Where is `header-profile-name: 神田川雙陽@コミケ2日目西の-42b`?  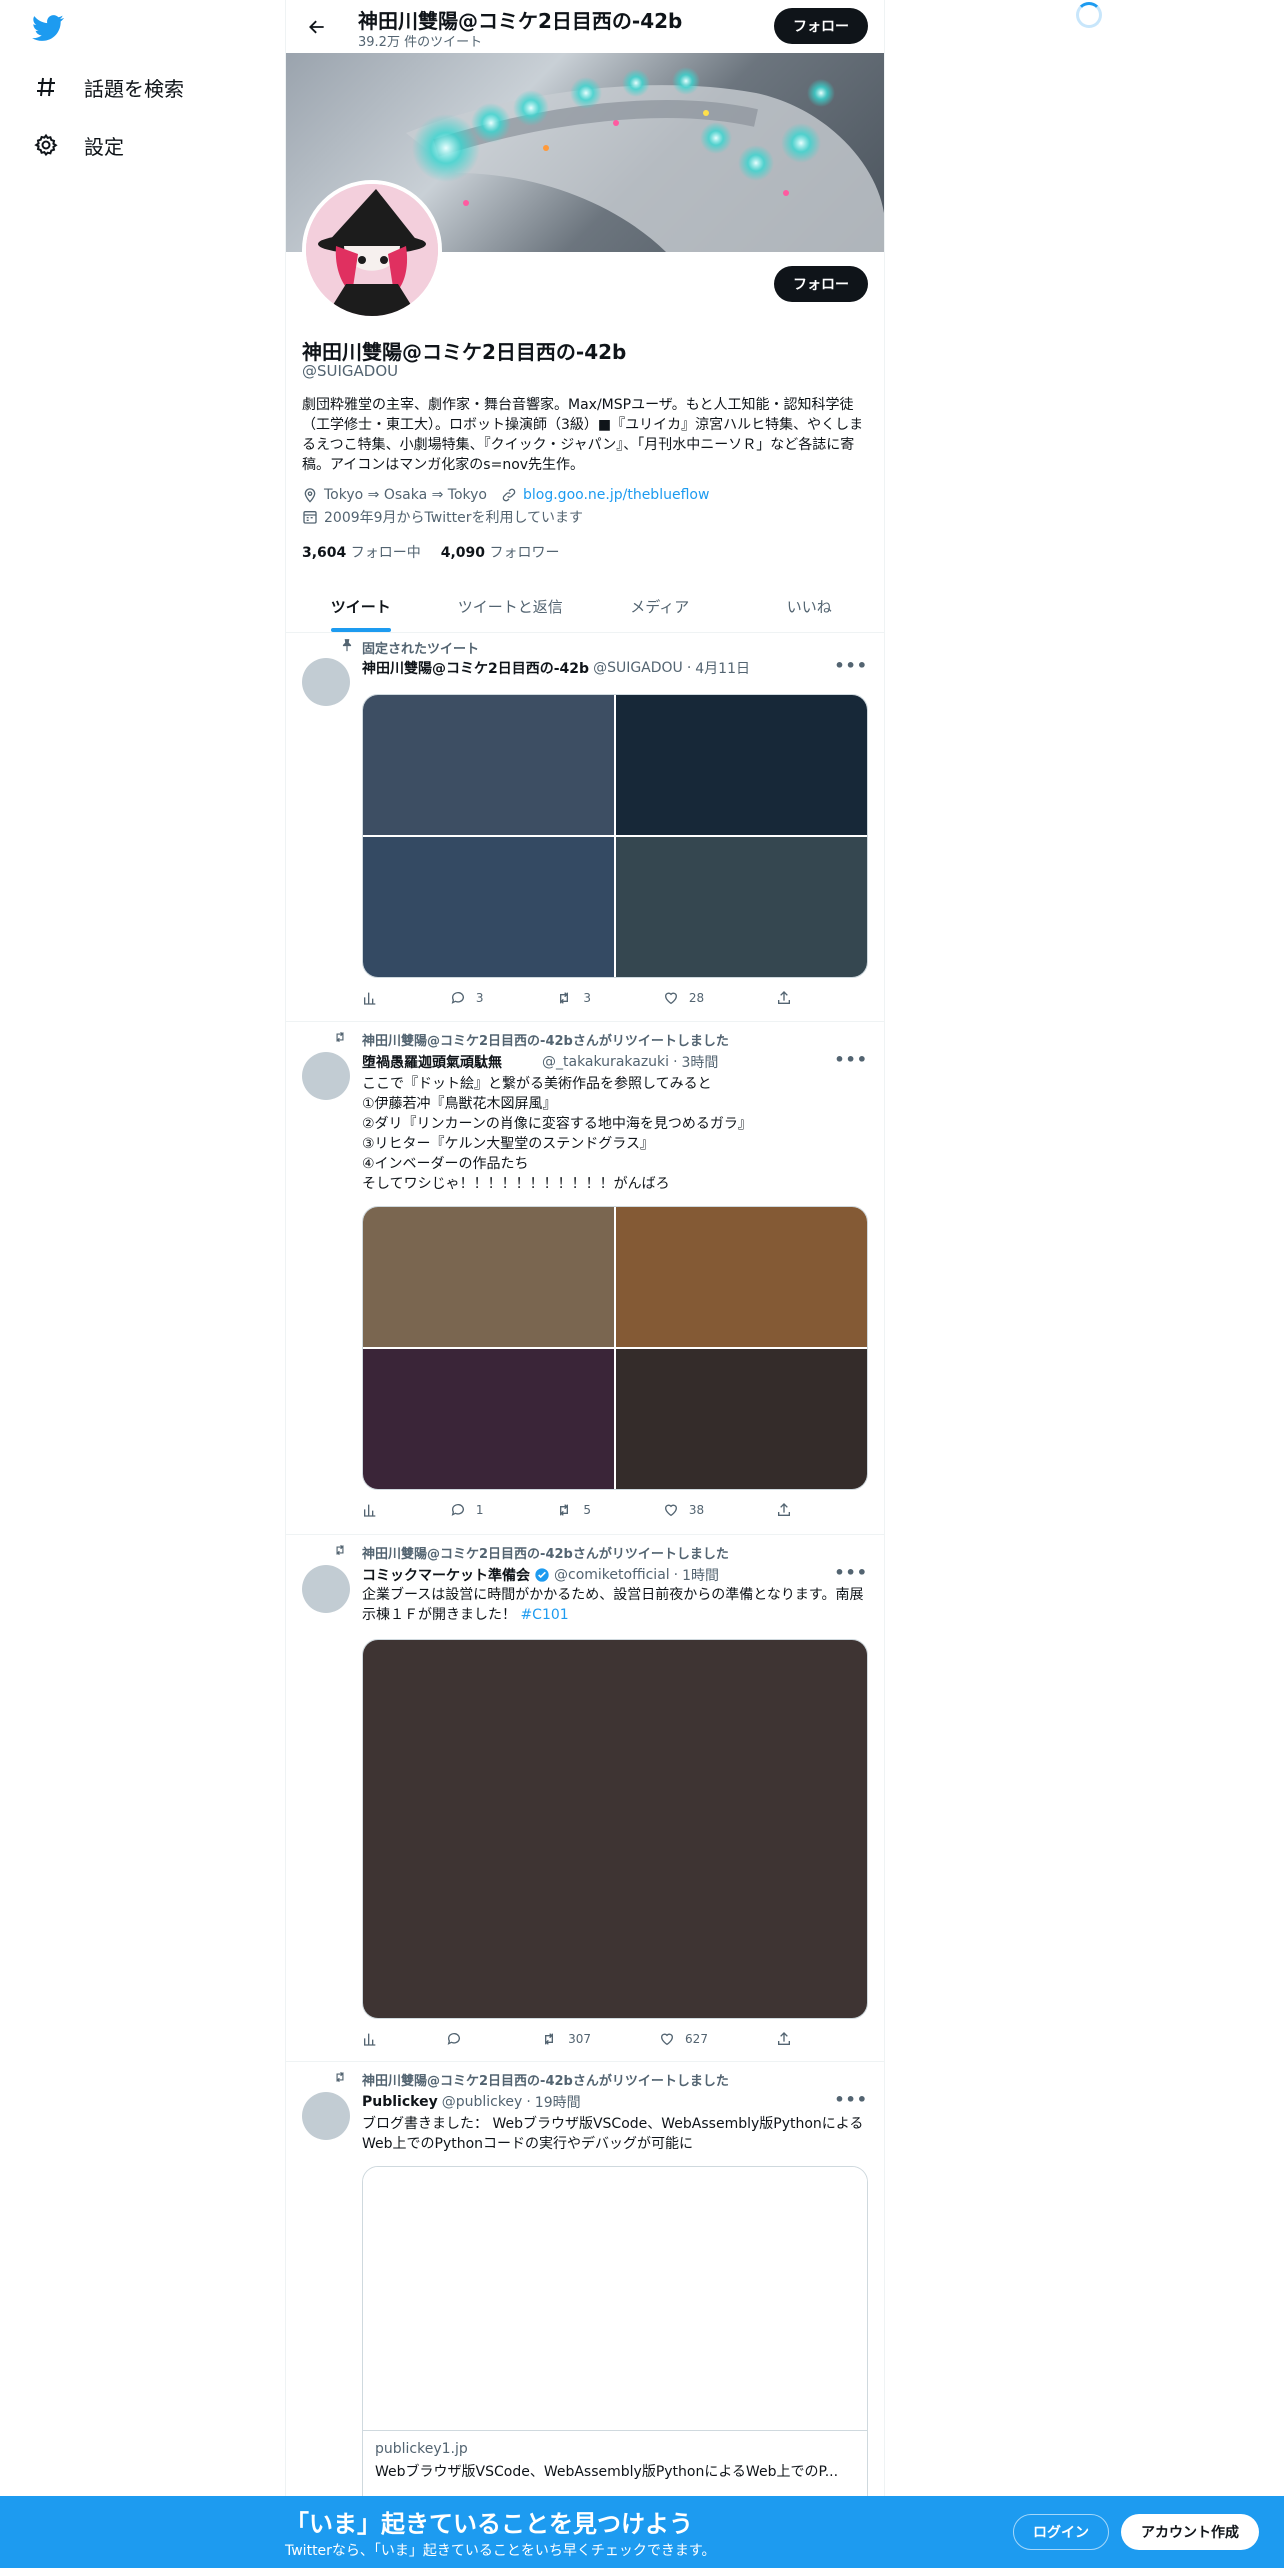
header-profile-name: 神田川雙陽@コミケ2日目西の-42b is located at coordinates (520, 21).